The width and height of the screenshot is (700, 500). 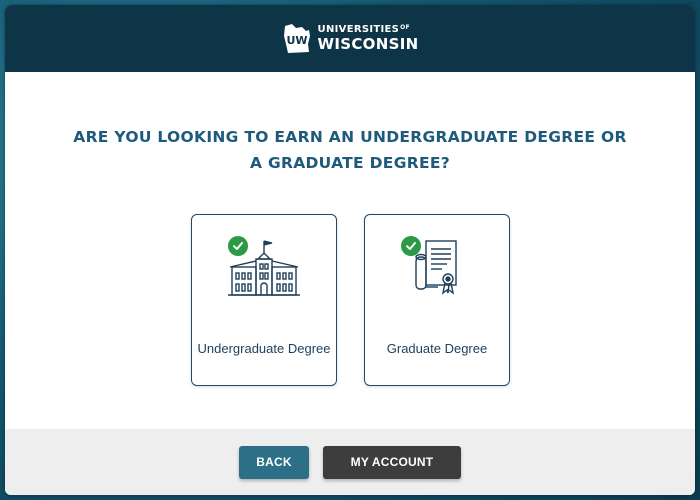 I want to click on svg-text: UW, so click(x=296, y=40).